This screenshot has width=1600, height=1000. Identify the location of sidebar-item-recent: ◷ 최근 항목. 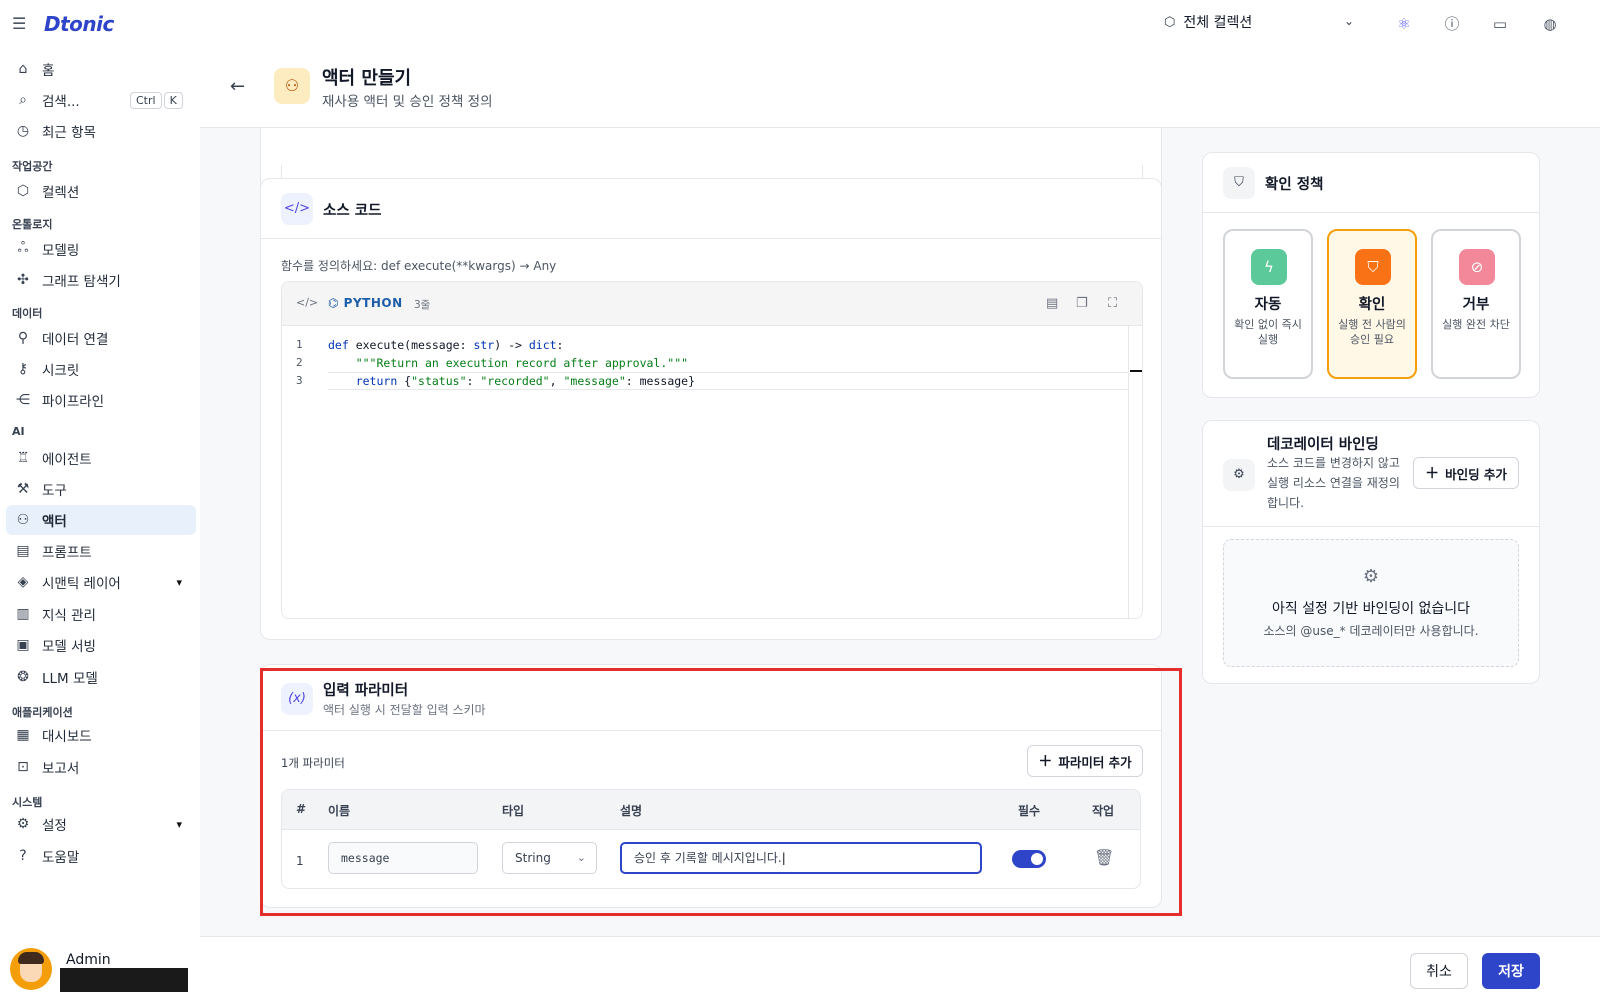
(101, 131).